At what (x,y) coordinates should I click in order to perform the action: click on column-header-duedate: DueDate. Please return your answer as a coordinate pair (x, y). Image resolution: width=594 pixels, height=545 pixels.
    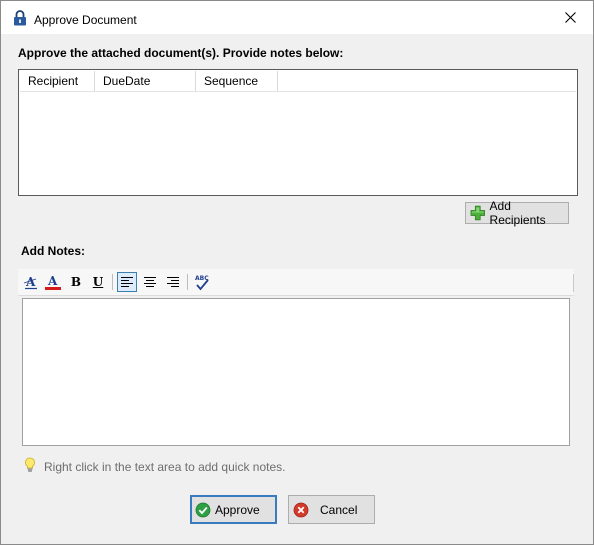
    Looking at the image, I should click on (145, 81).